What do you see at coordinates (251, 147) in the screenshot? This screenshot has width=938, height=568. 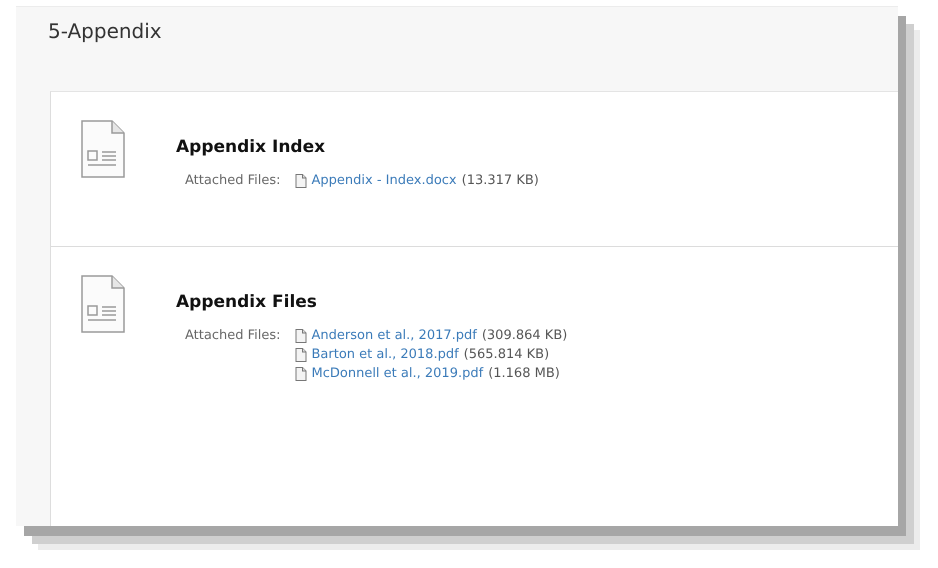 I see `item-title: Appendix Index` at bounding box center [251, 147].